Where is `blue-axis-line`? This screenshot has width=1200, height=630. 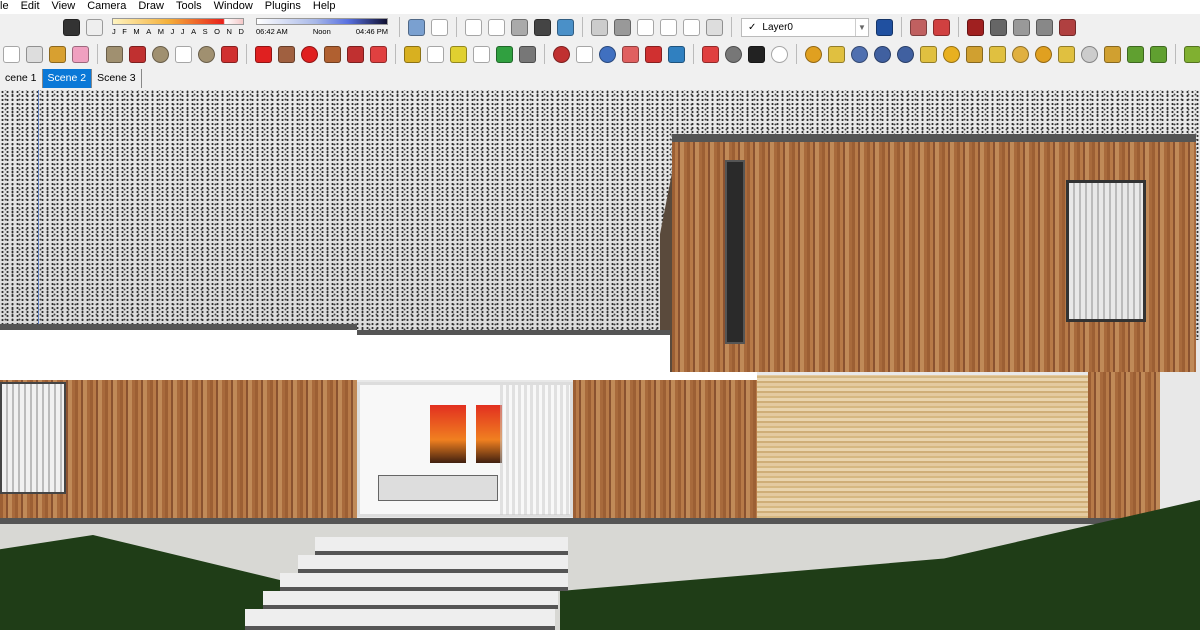
blue-axis-line is located at coordinates (38, 210).